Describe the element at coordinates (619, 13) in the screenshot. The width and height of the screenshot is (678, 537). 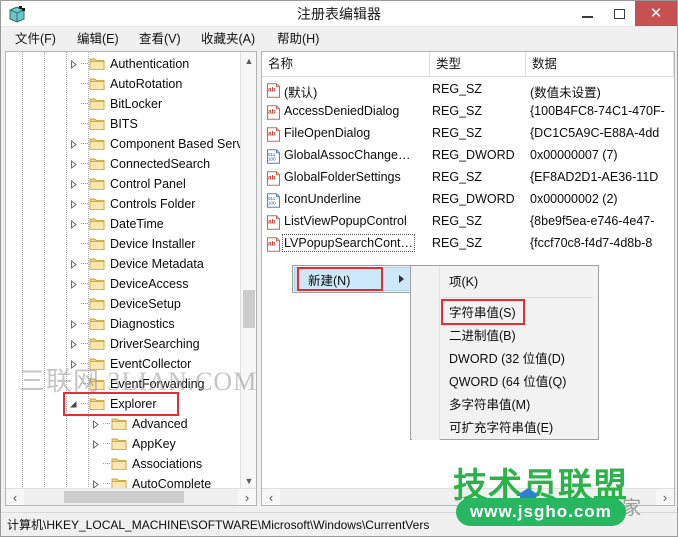
I see `maximize-button` at that location.